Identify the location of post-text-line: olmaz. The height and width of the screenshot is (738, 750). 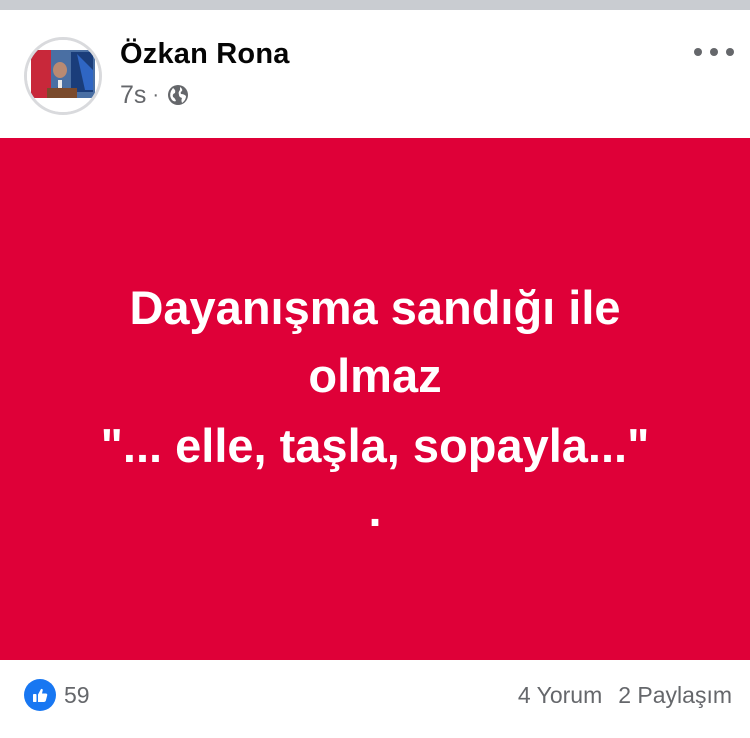
(375, 375).